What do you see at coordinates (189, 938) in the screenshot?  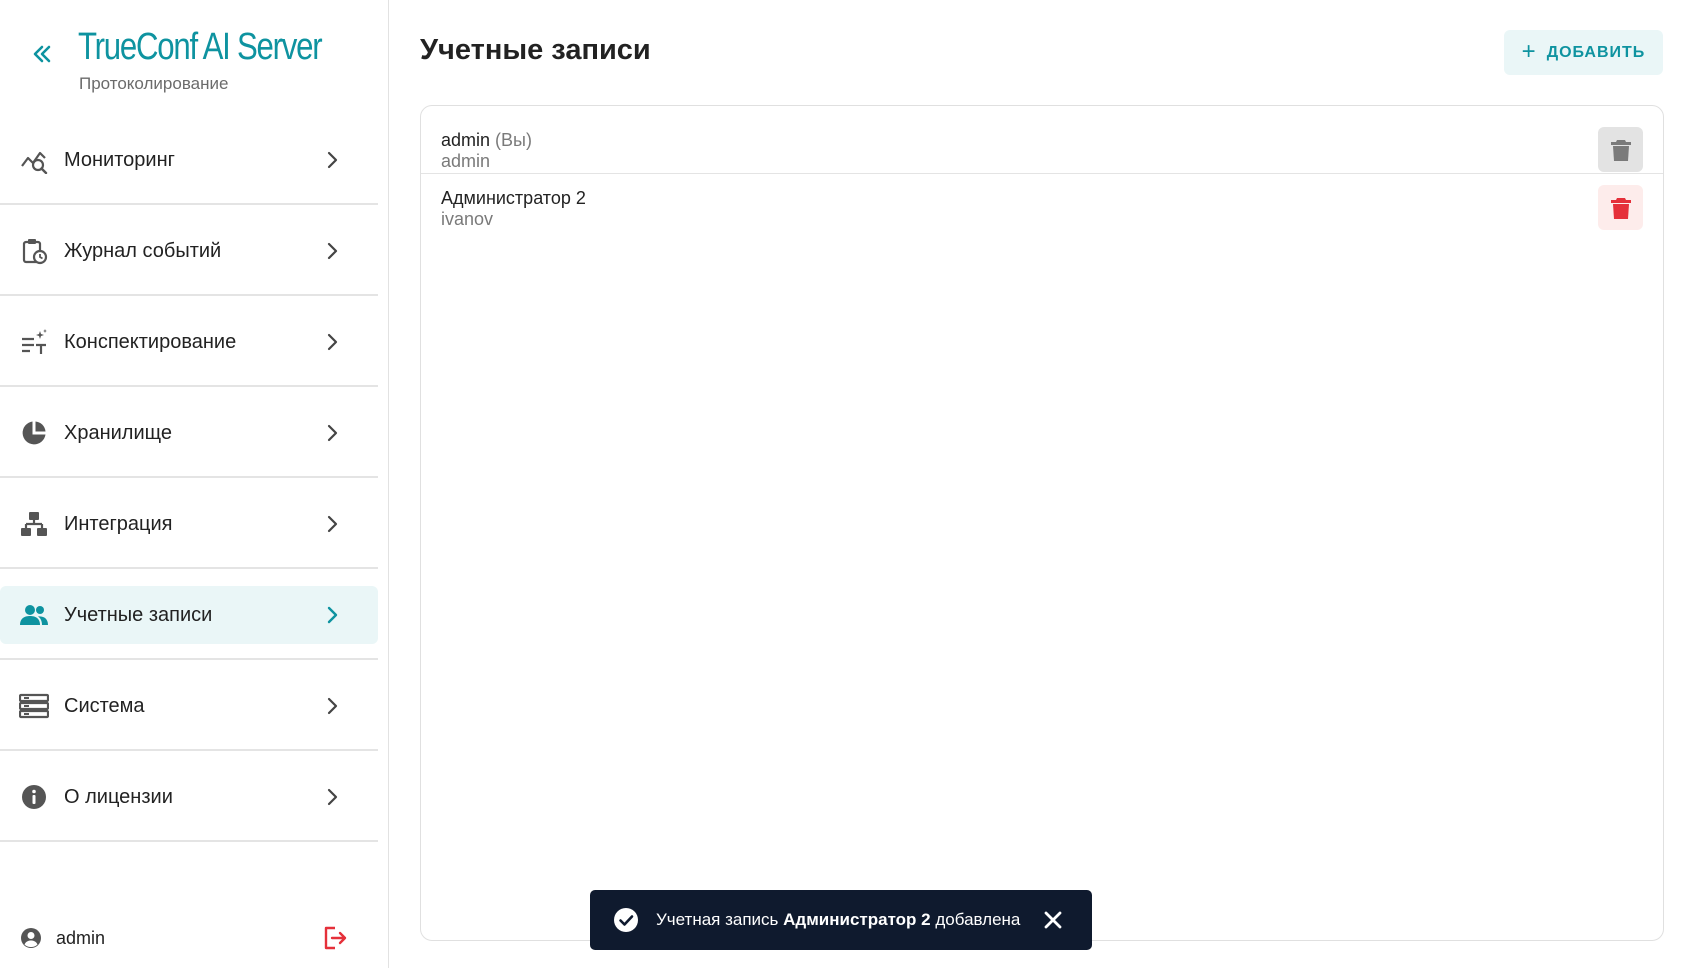 I see `user-footer: admin` at bounding box center [189, 938].